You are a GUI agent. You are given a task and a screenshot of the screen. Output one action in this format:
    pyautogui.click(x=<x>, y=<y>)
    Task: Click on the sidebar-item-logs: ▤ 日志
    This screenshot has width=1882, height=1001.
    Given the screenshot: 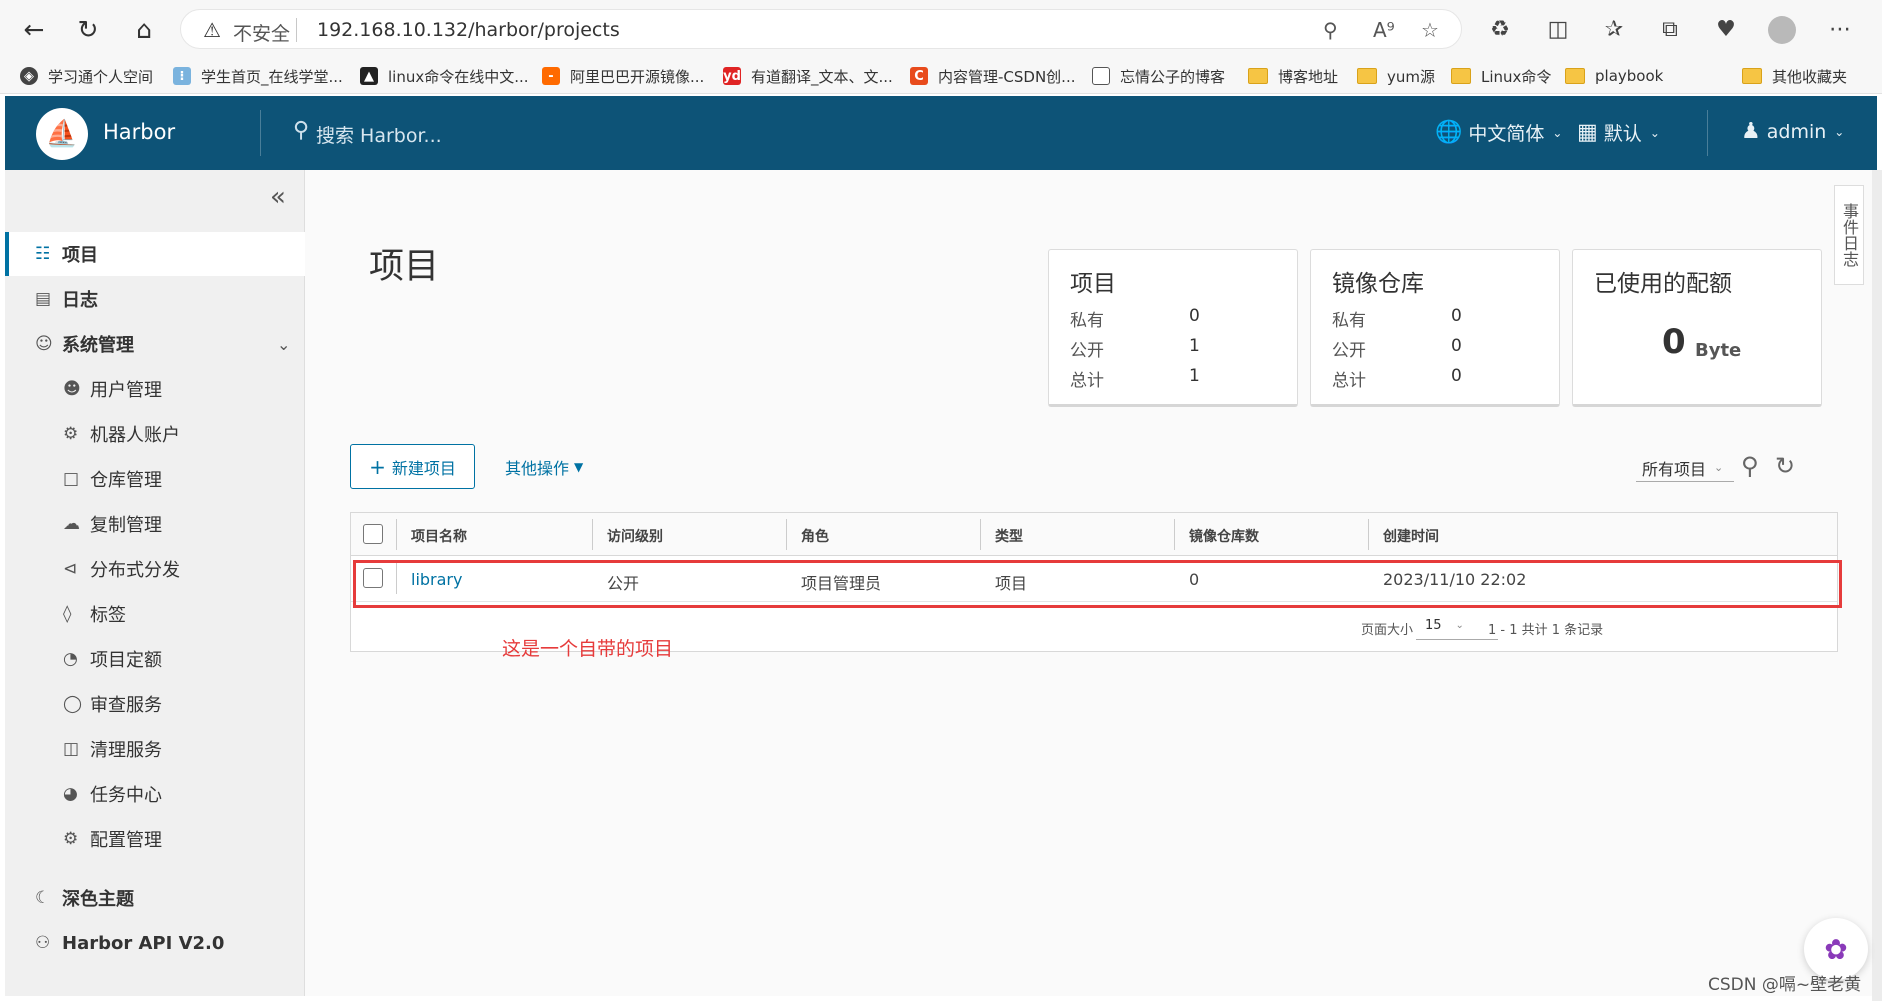 What is the action you would take?
    pyautogui.click(x=155, y=299)
    